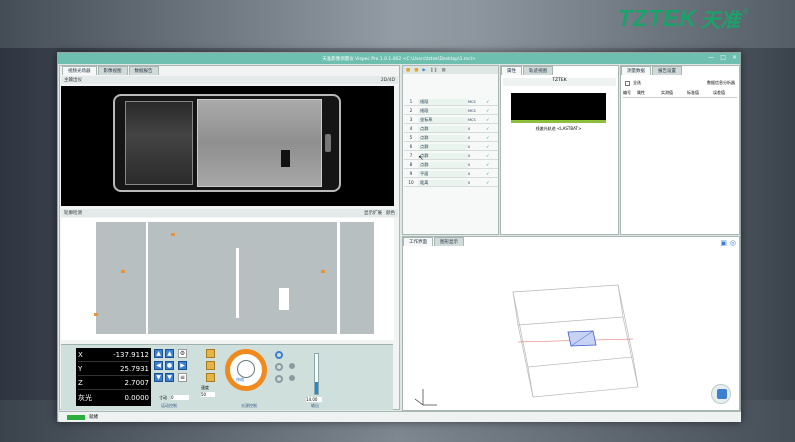 The image size is (795, 442). Describe the element at coordinates (388, 80) in the screenshot. I see `zoom-badge: 2D/4D` at that location.